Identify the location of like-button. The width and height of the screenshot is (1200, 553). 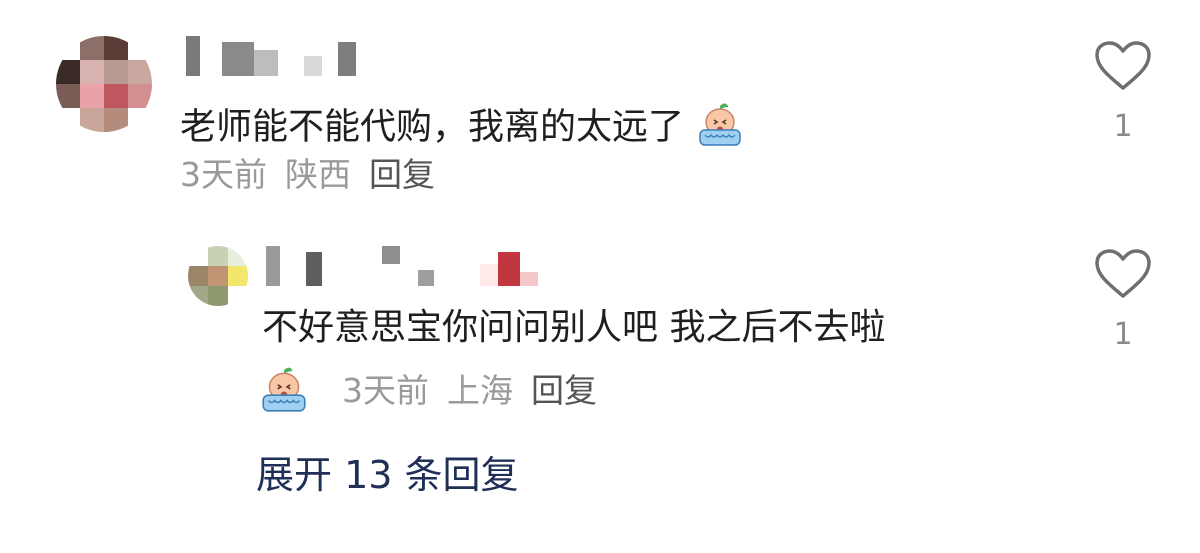
(1123, 68).